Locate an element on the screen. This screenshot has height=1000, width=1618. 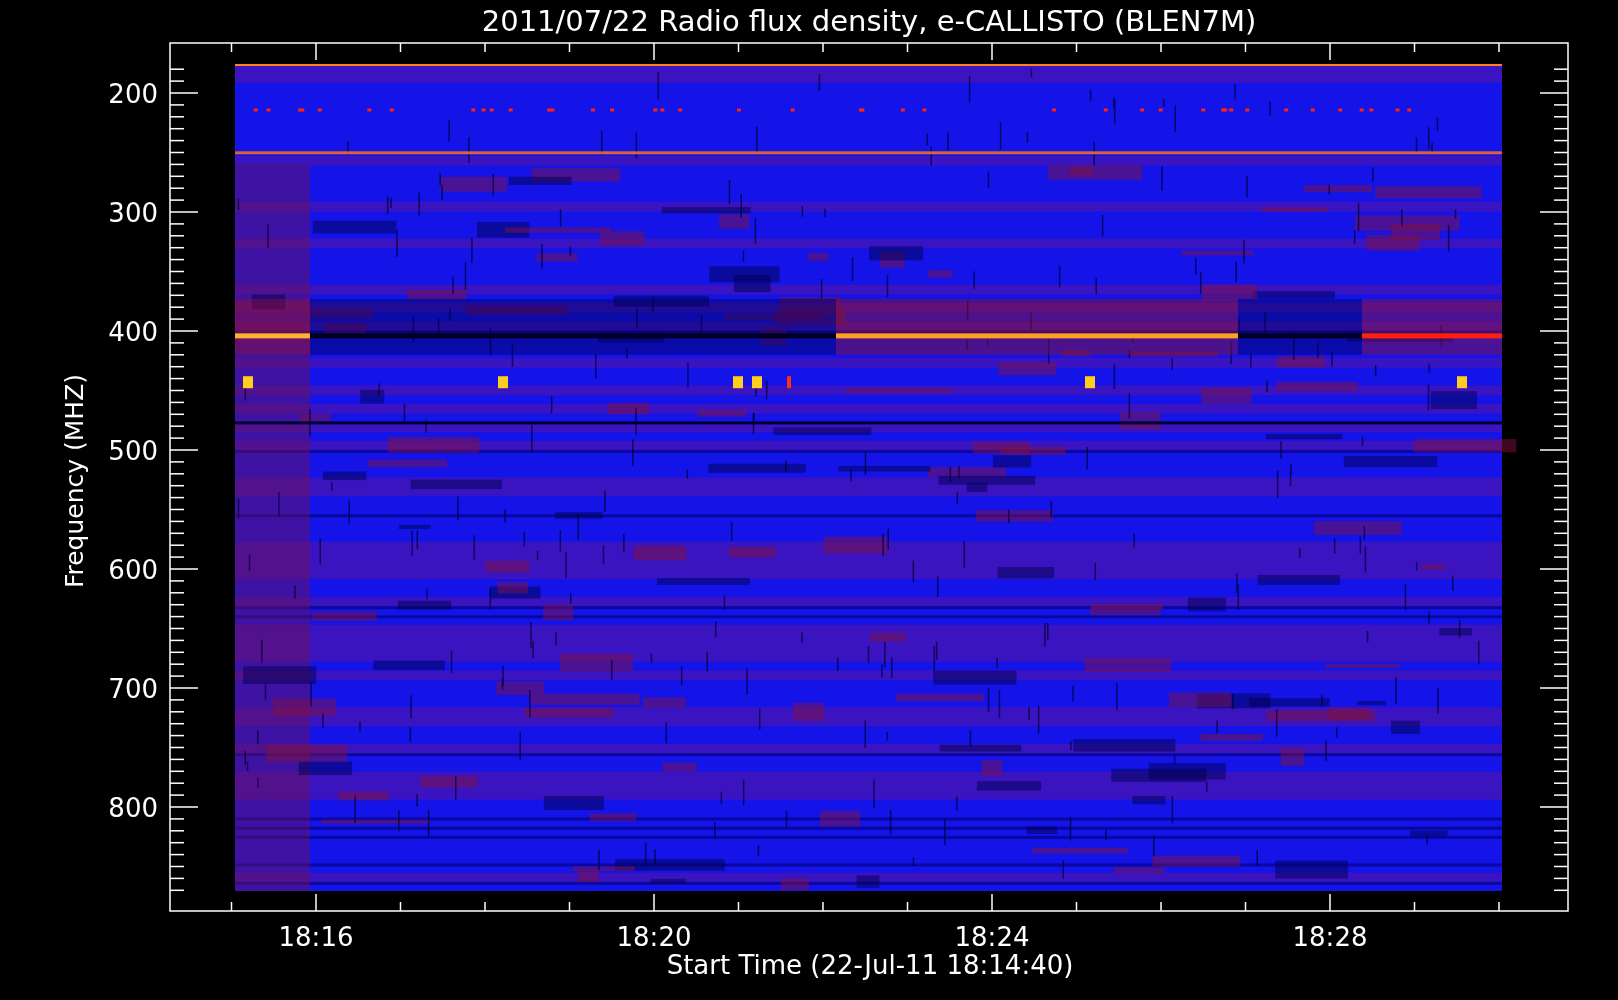
axis-label: Start Time (22-Jul-11 18:14:40) is located at coordinates (870, 965).